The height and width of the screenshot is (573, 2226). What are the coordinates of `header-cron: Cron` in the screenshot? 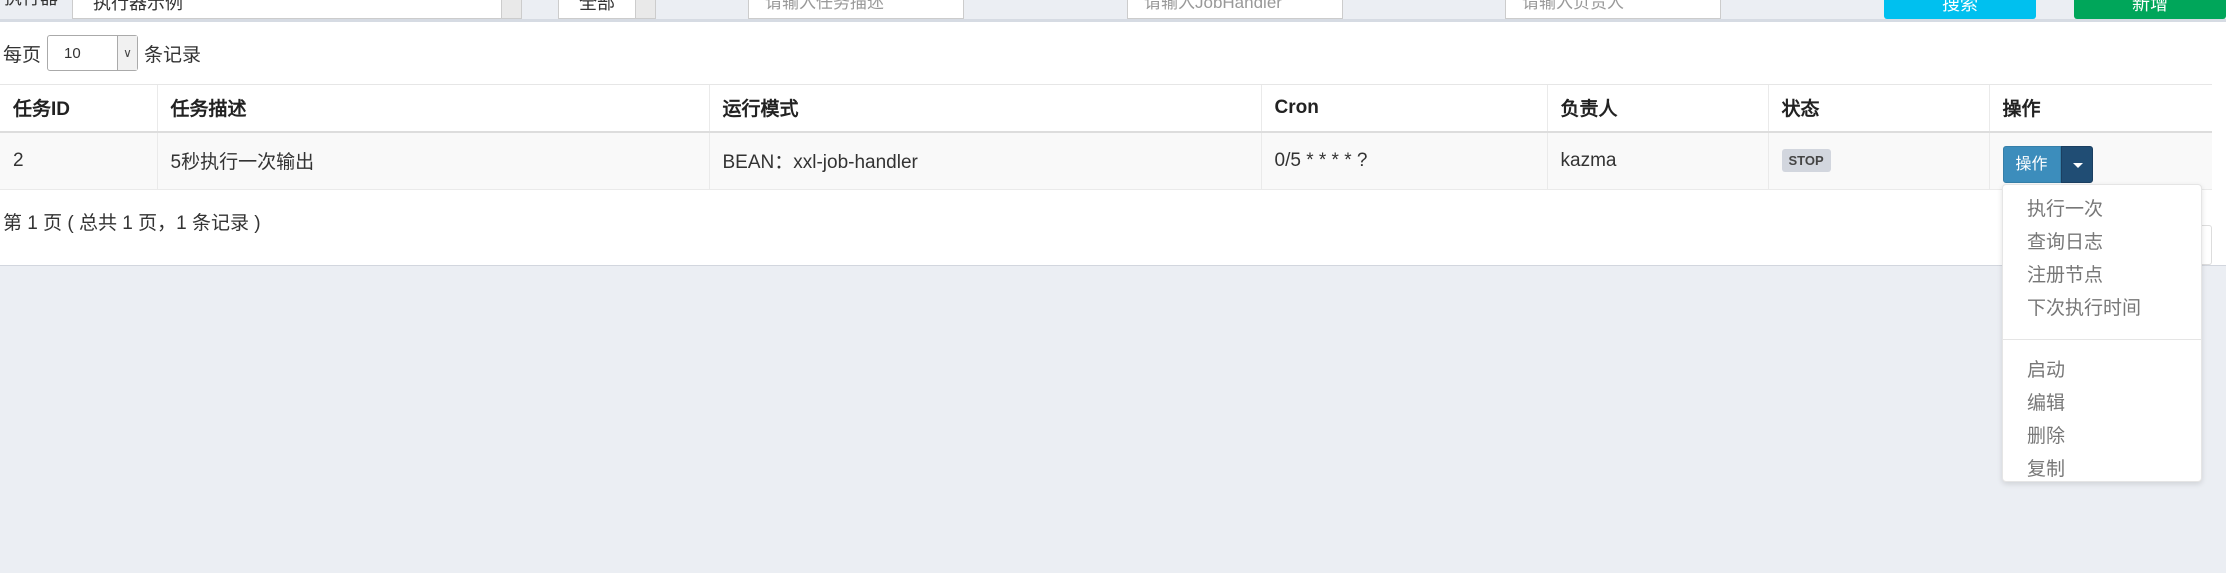 It's located at (1403, 108).